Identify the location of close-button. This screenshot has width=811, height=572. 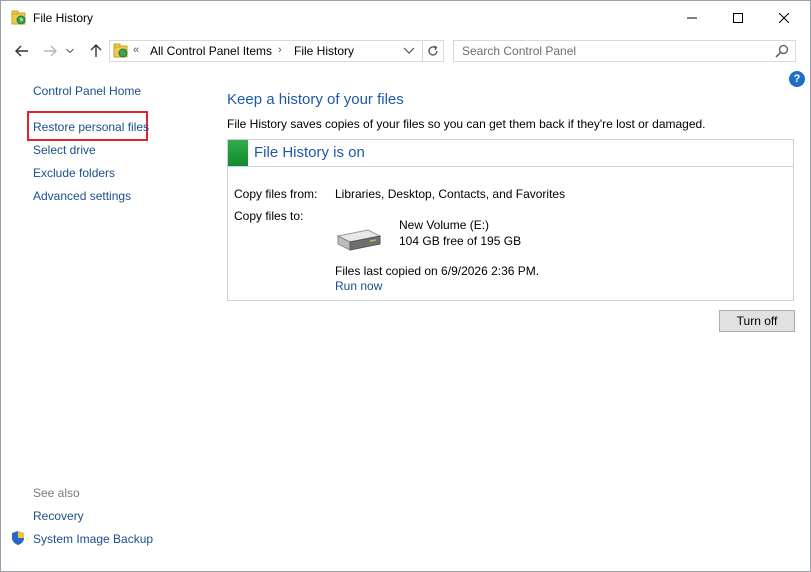
(784, 18).